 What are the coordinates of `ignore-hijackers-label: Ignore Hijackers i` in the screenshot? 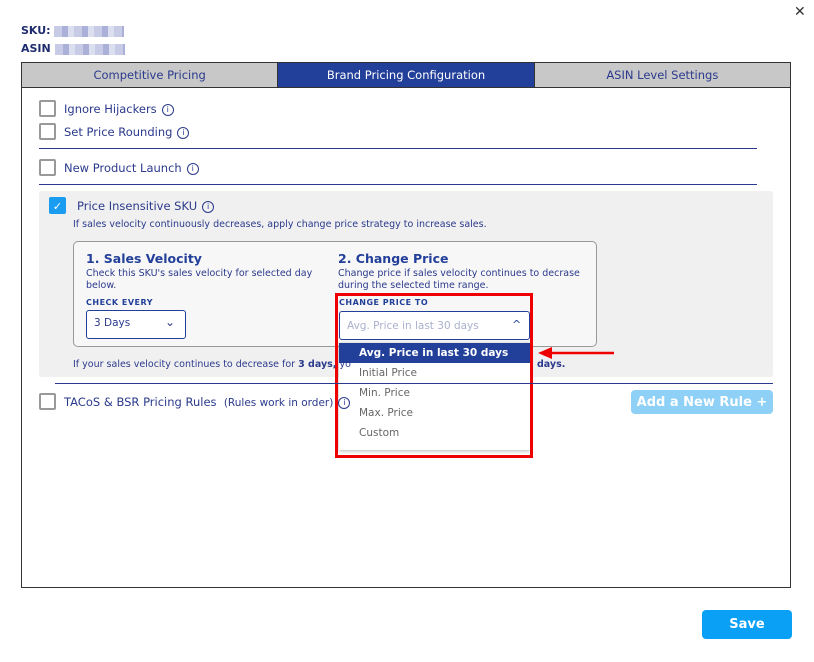 It's located at (119, 109).